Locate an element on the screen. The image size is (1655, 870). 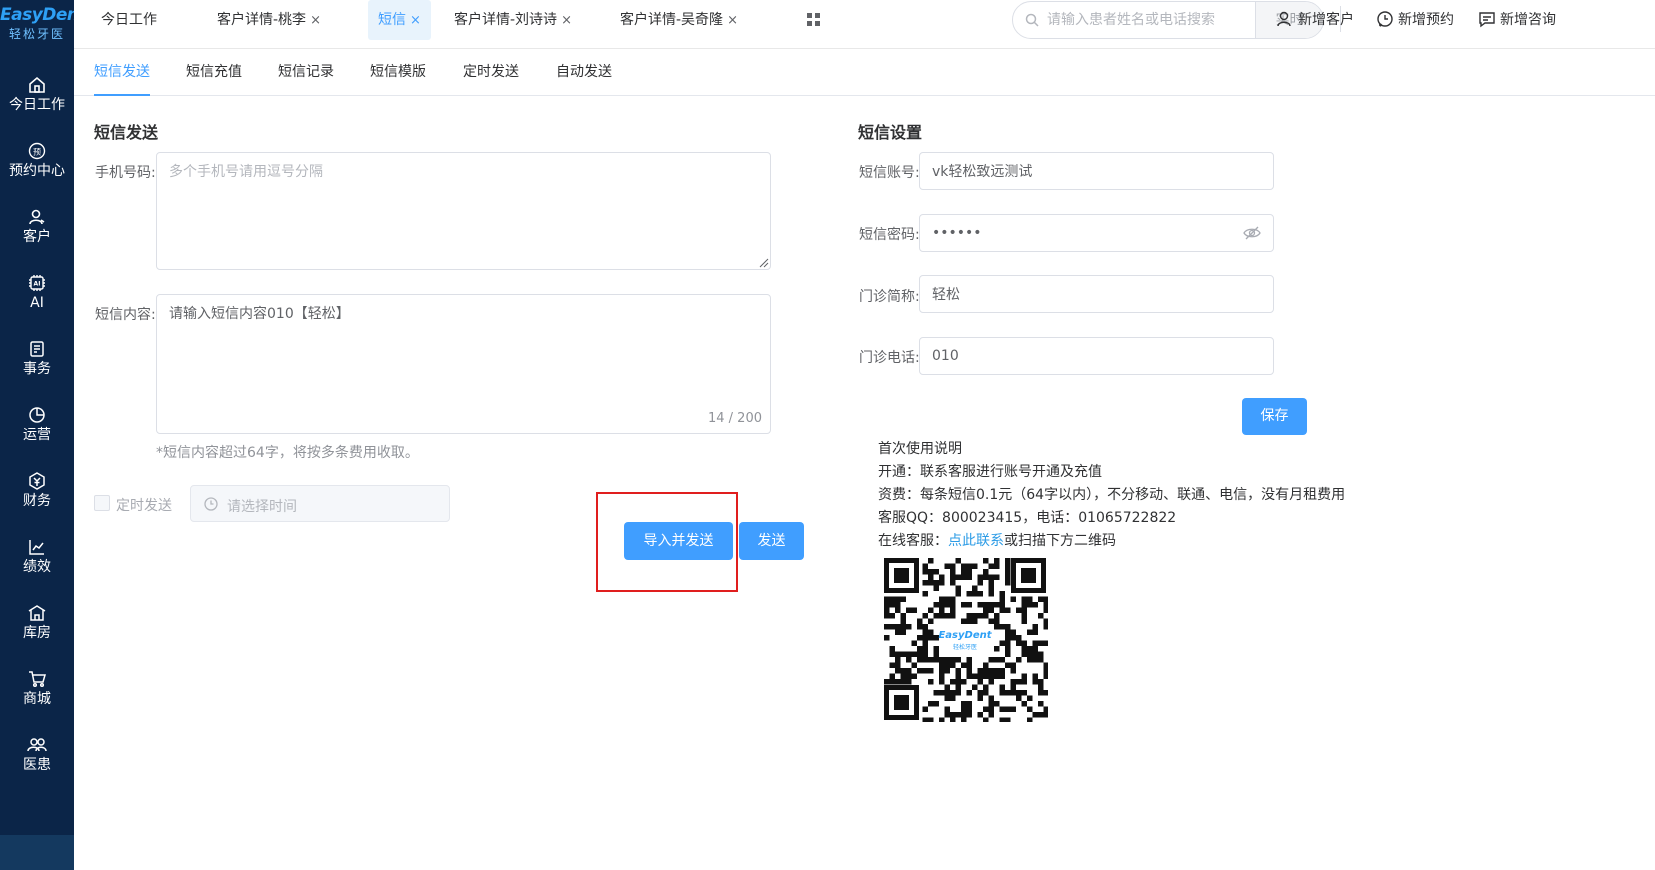
clinic-short-field is located at coordinates (1096, 294).